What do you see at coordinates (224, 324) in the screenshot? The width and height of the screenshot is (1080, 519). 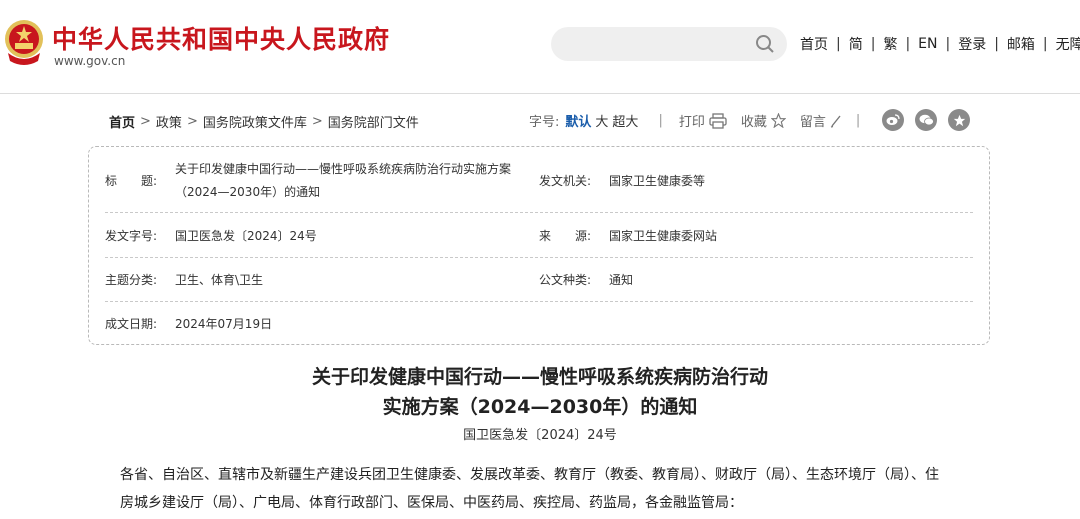 I see `date-value: 2024年07月19日` at bounding box center [224, 324].